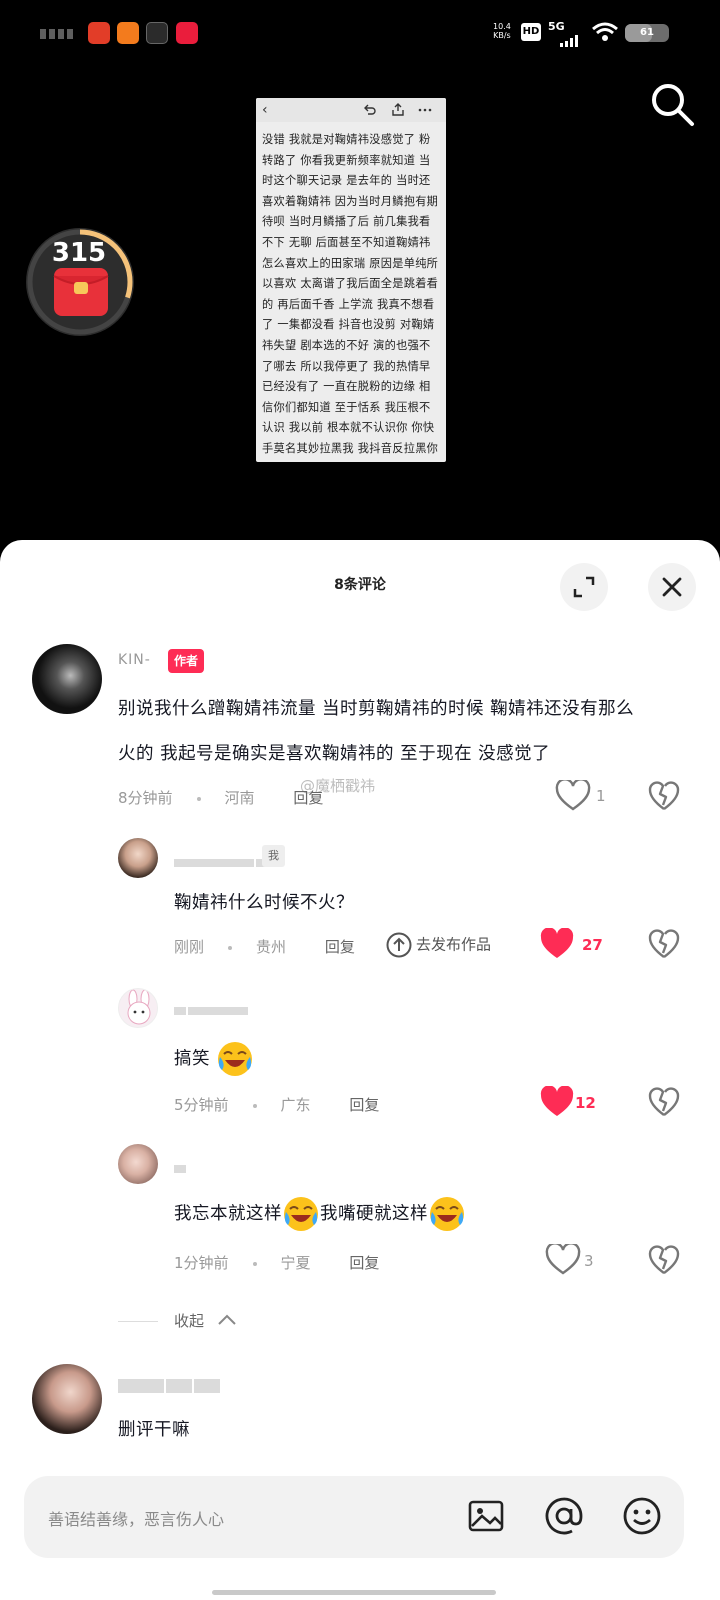 This screenshot has width=720, height=1600. Describe the element at coordinates (79, 253) in the screenshot. I see `red-packet-count: 315` at that location.